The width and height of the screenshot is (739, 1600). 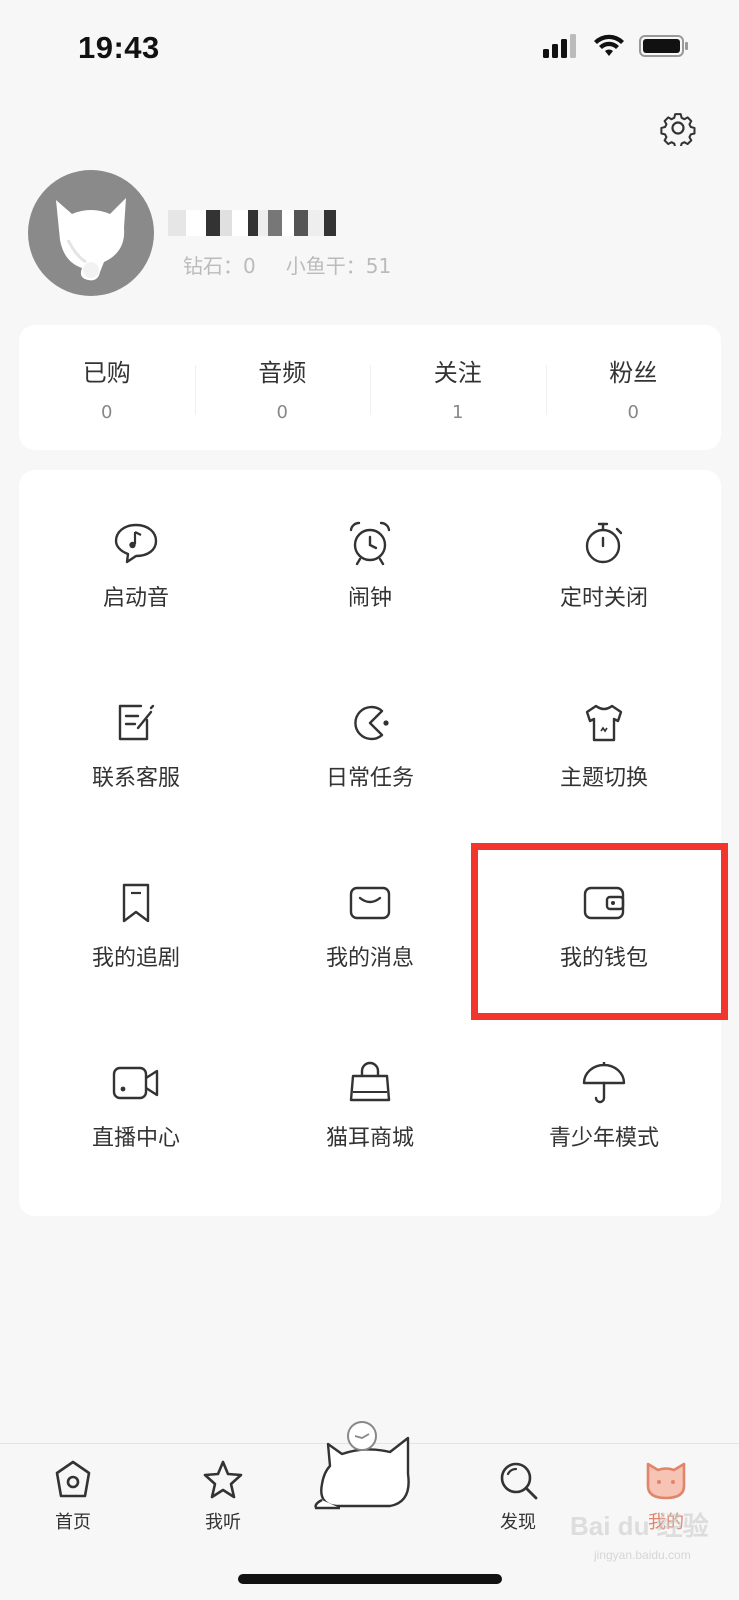 I want to click on menu-item-teen-mode: 青少年模式, so click(x=604, y=1100).